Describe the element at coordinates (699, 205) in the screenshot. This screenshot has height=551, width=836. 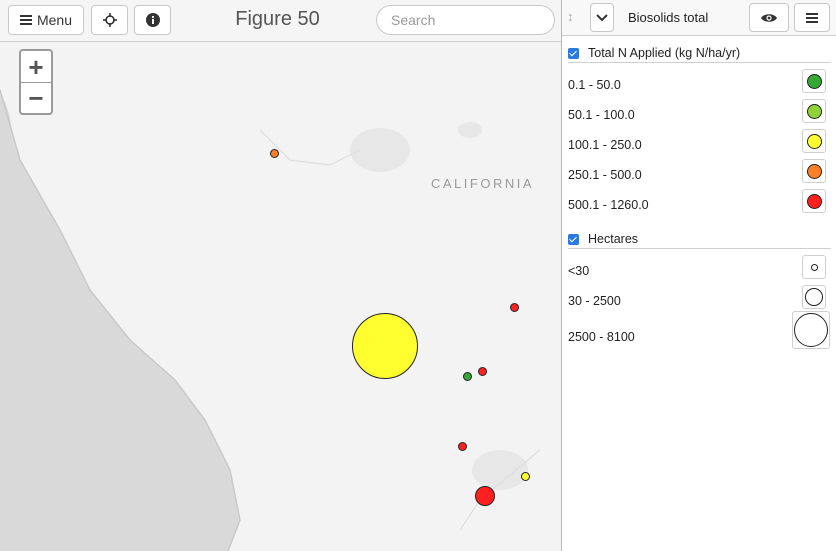
I see `legend-row: 500.1 - 1260.0` at that location.